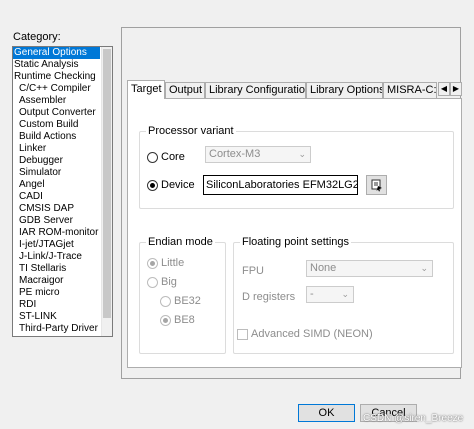 This screenshot has width=474, height=429. What do you see at coordinates (344, 90) in the screenshot?
I see `tab-library-options: Library Options` at bounding box center [344, 90].